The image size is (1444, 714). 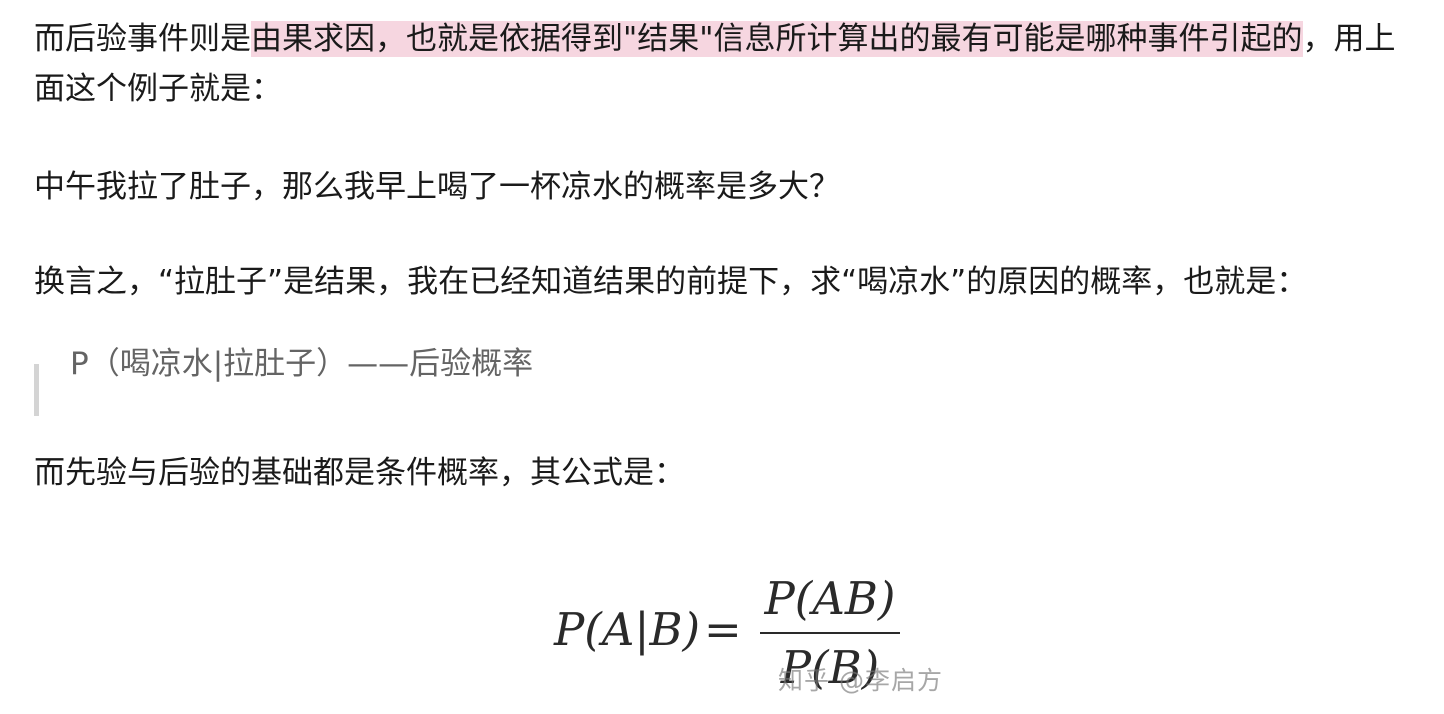 I want to click on paragraph-text: 而后验事件则是, so click(x=142, y=39).